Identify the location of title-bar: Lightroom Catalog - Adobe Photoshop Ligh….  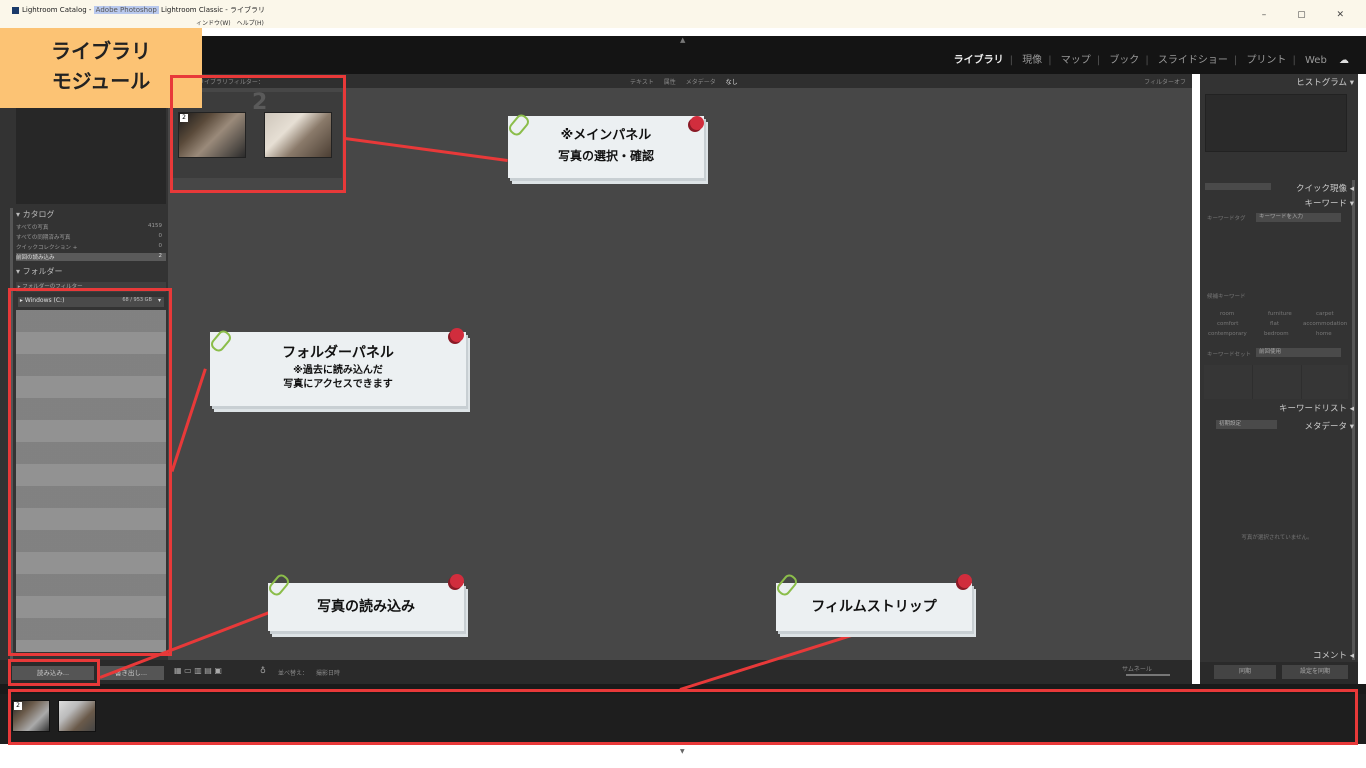
(683, 14).